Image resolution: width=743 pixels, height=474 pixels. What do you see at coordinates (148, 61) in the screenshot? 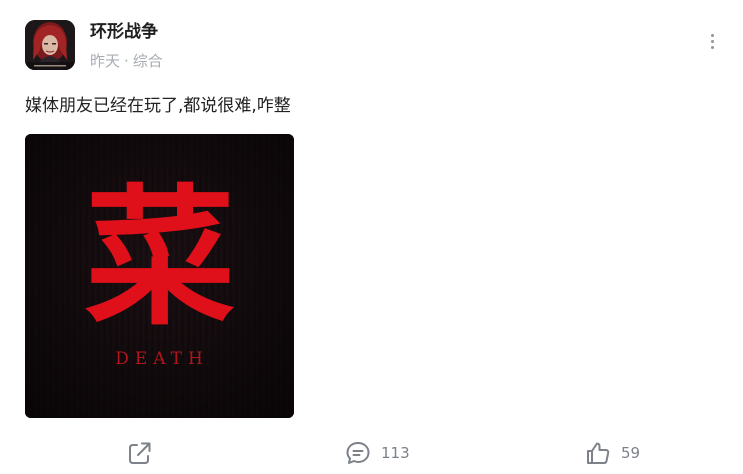
I see `post-category: 综合` at bounding box center [148, 61].